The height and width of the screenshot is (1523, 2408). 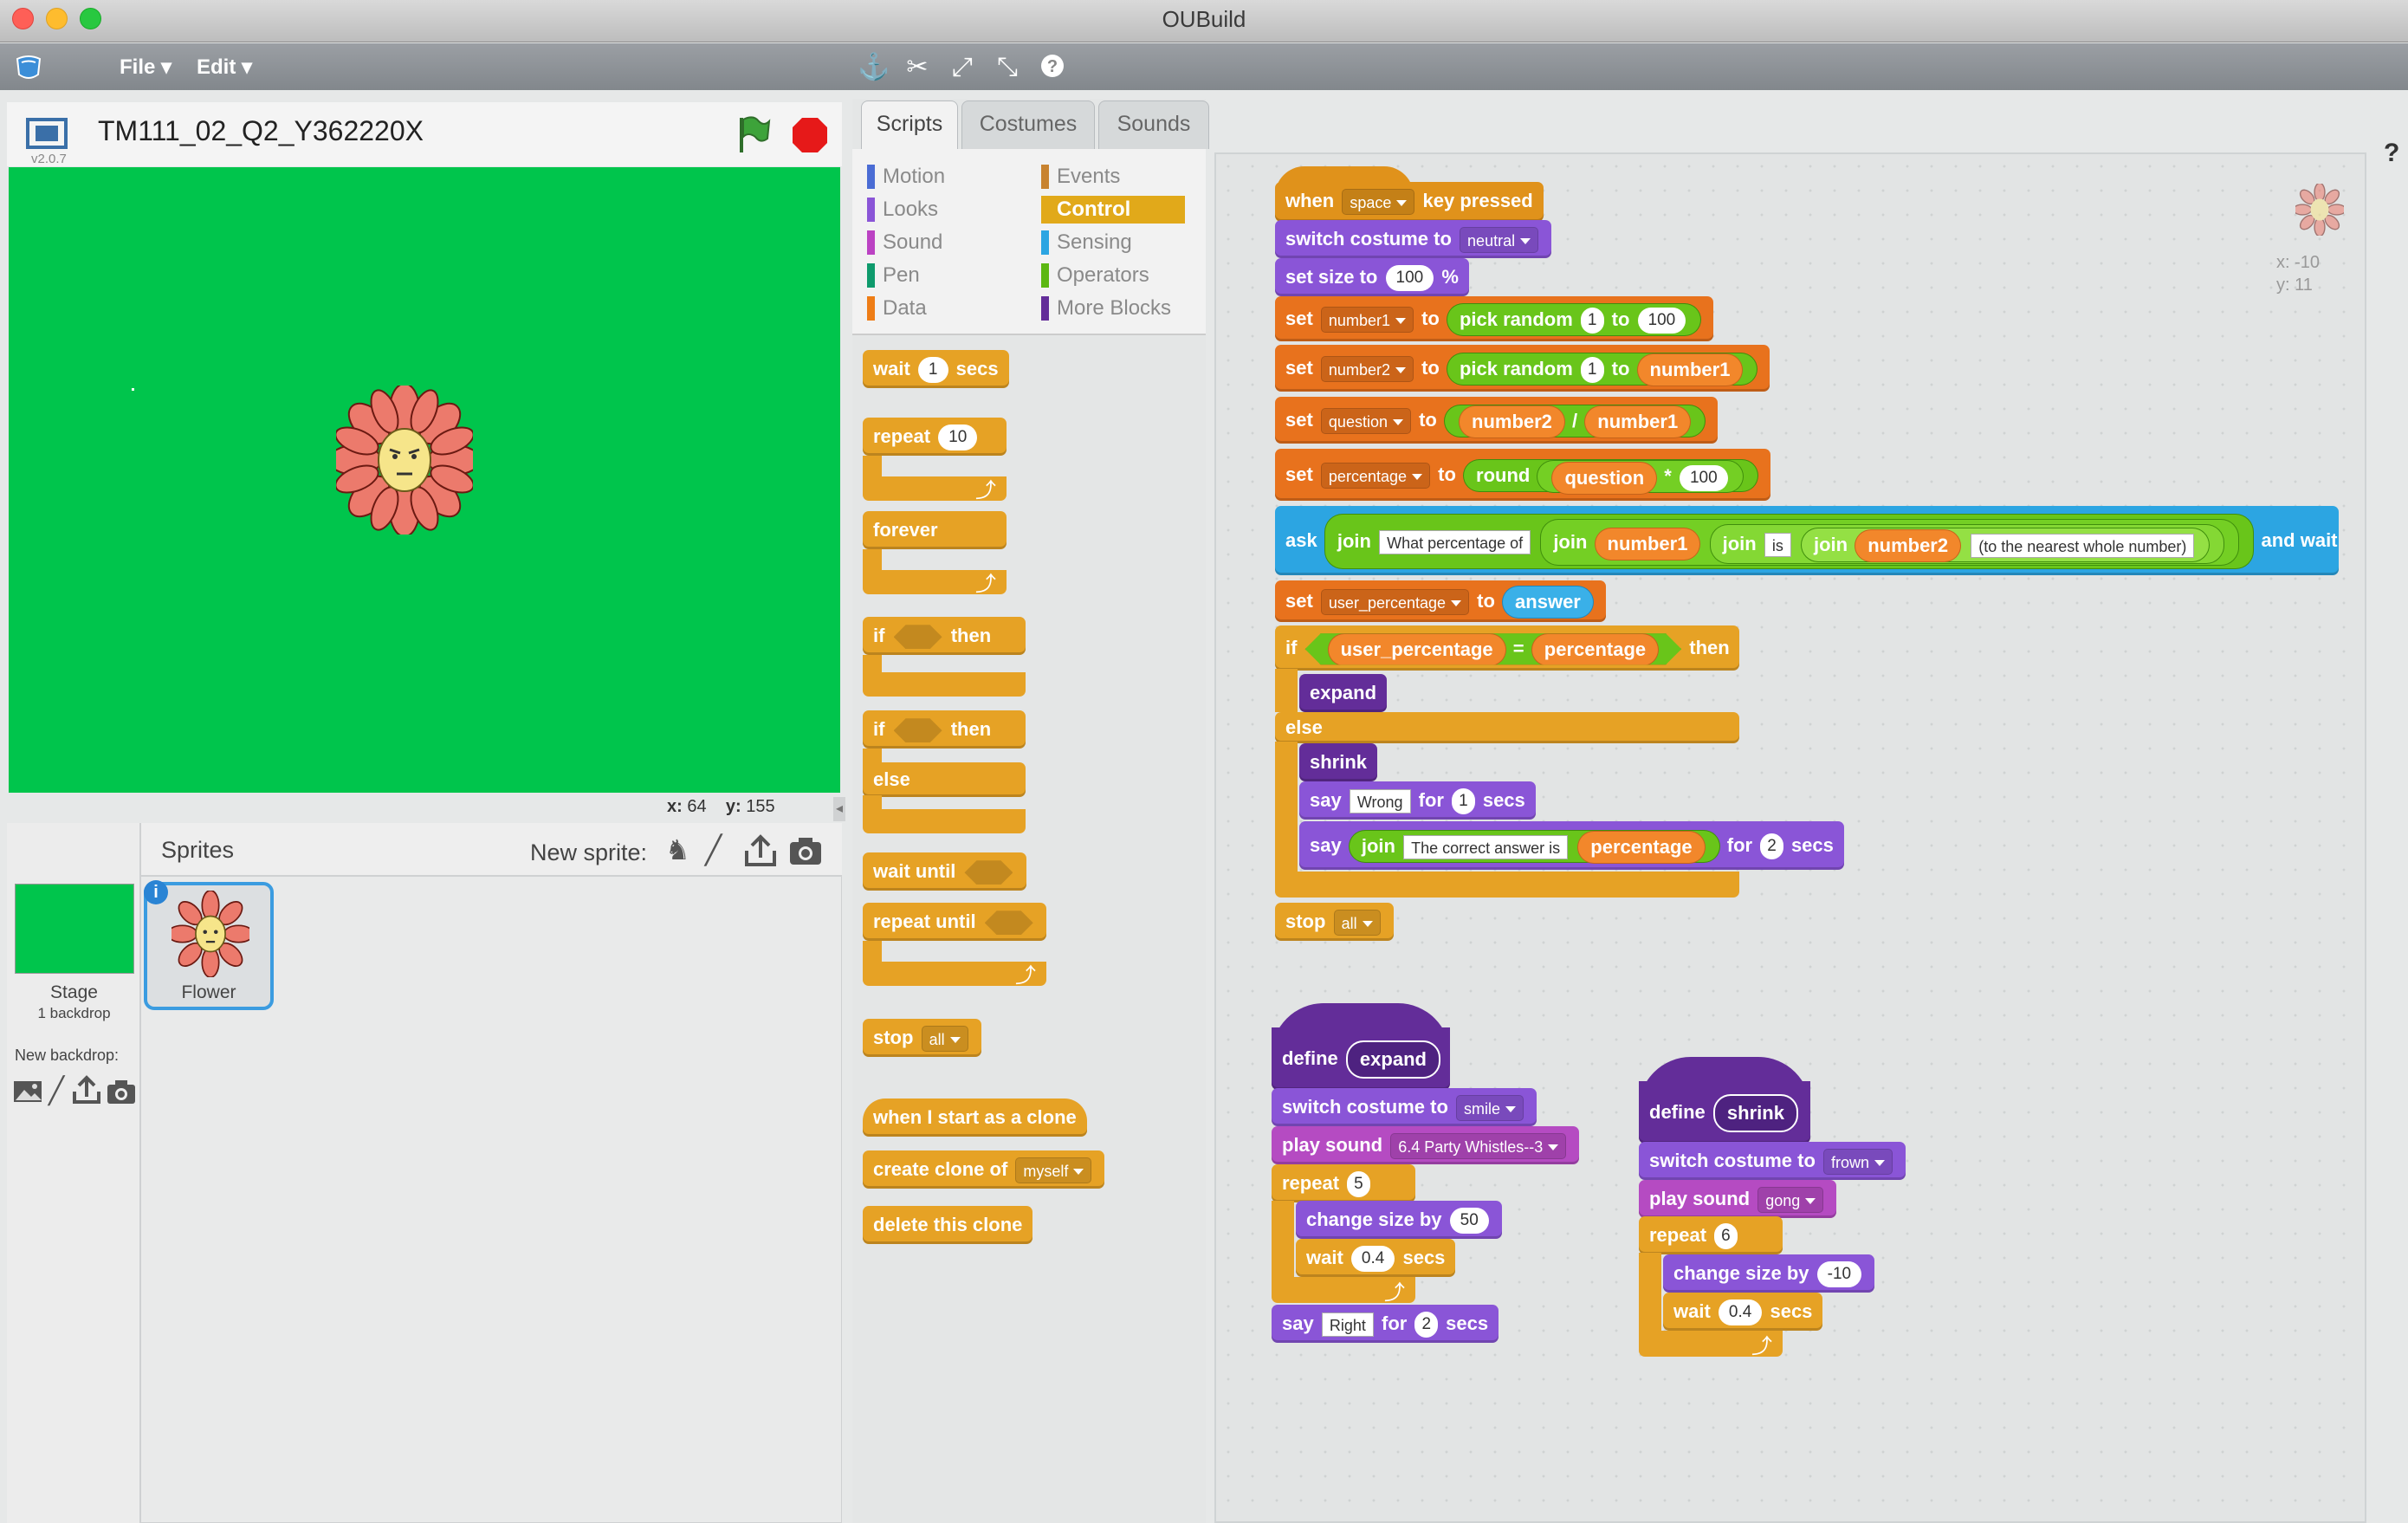 I want to click on palette-repeat-foot: ⤴, so click(x=935, y=489).